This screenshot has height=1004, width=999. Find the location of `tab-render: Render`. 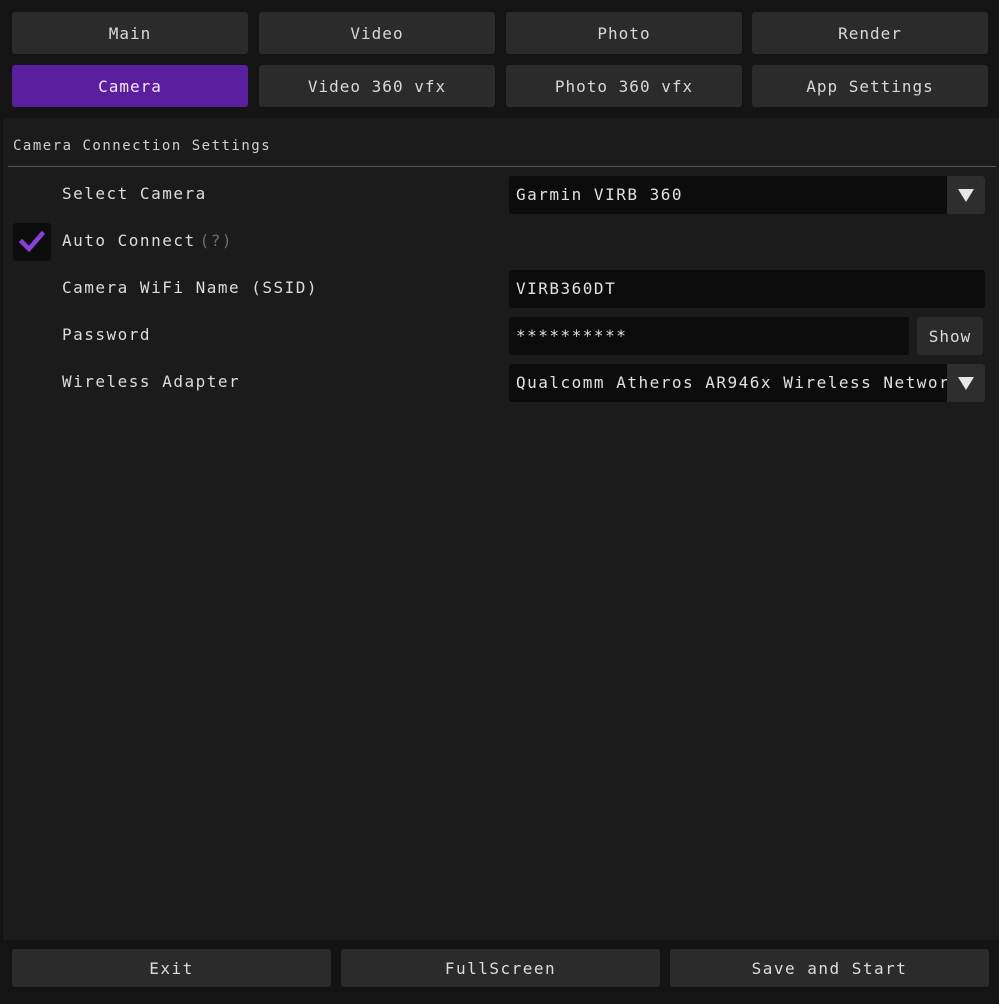

tab-render: Render is located at coordinates (870, 33).